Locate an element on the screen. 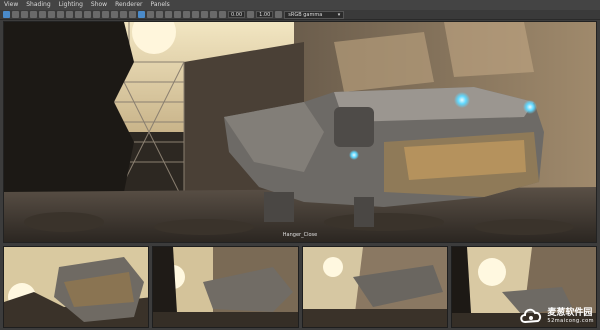 The image size is (600, 330). menu-panels: Panels is located at coordinates (159, 5).